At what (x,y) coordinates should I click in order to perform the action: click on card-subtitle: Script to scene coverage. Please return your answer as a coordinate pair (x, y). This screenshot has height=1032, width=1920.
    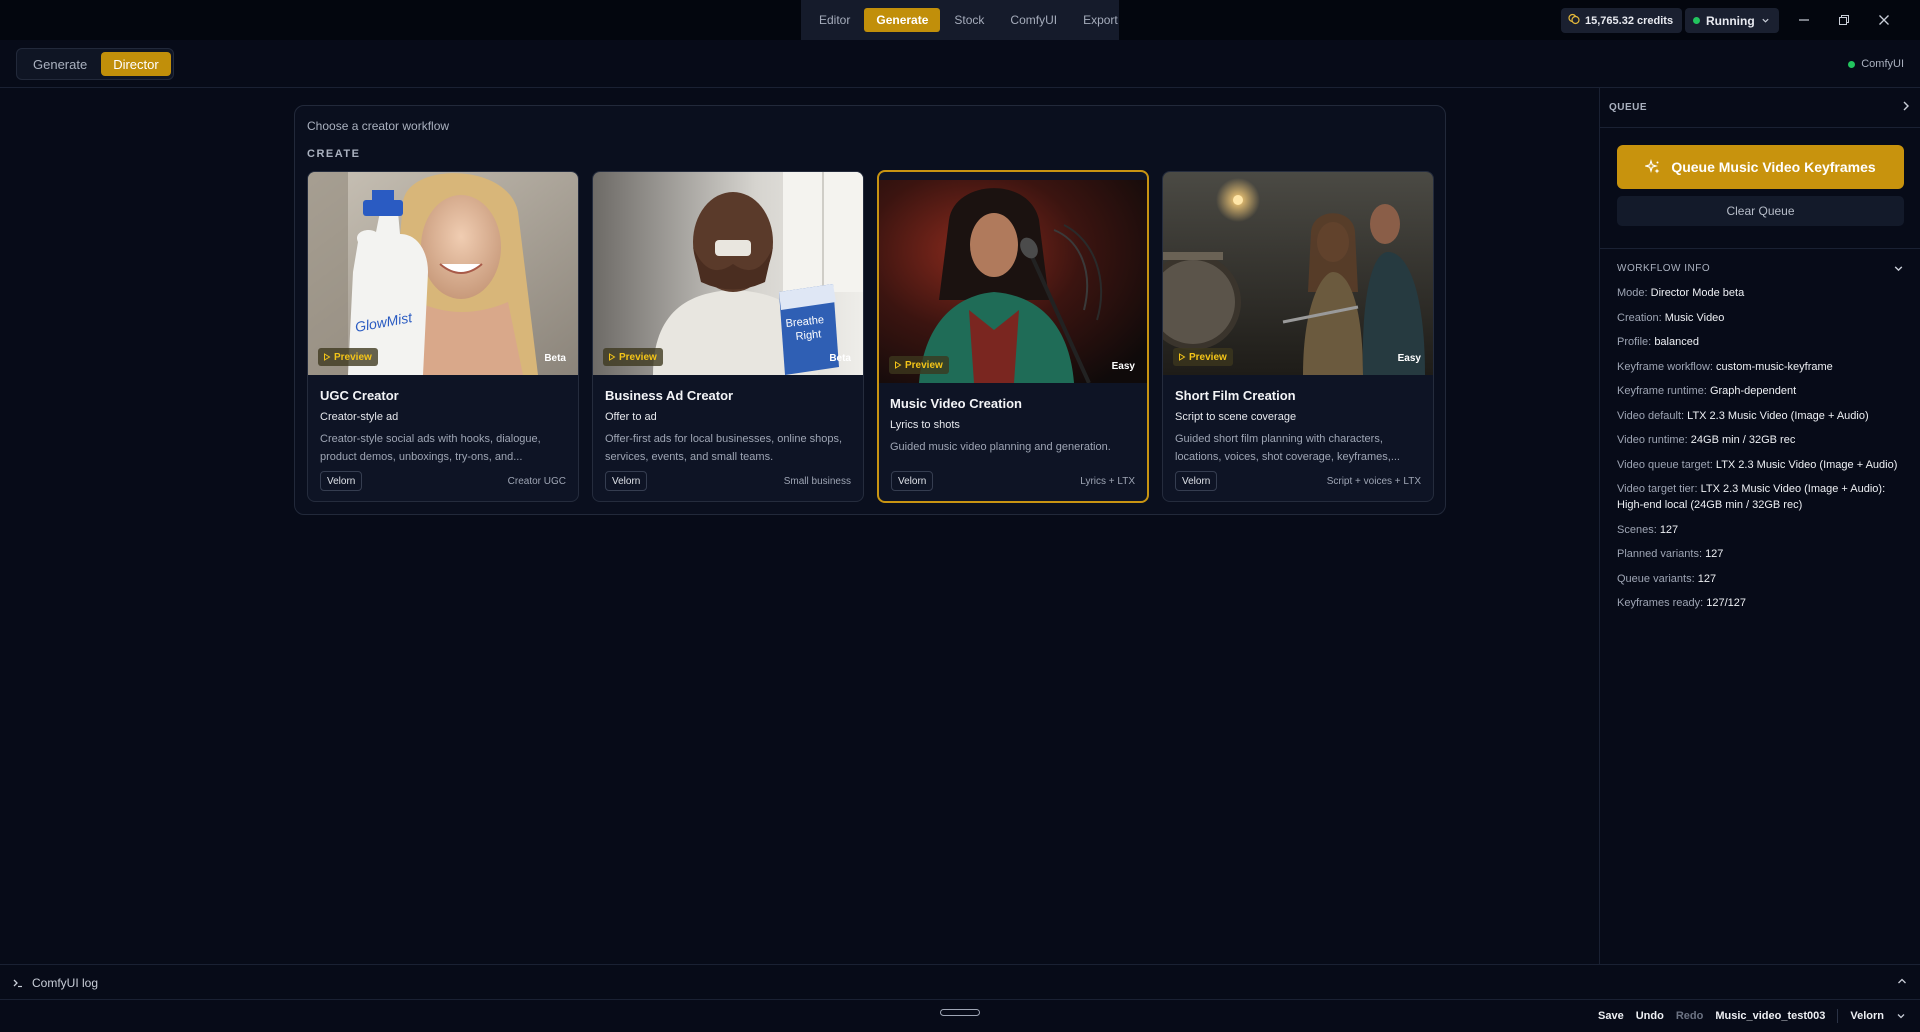
    Looking at the image, I should click on (1236, 417).